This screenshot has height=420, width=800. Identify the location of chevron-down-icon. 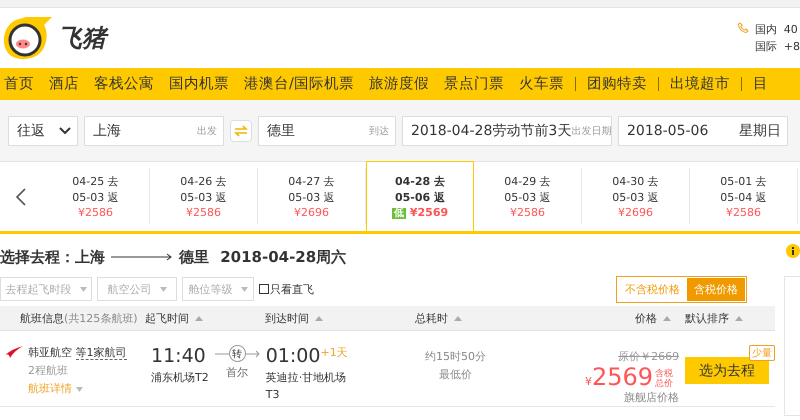
(65, 130).